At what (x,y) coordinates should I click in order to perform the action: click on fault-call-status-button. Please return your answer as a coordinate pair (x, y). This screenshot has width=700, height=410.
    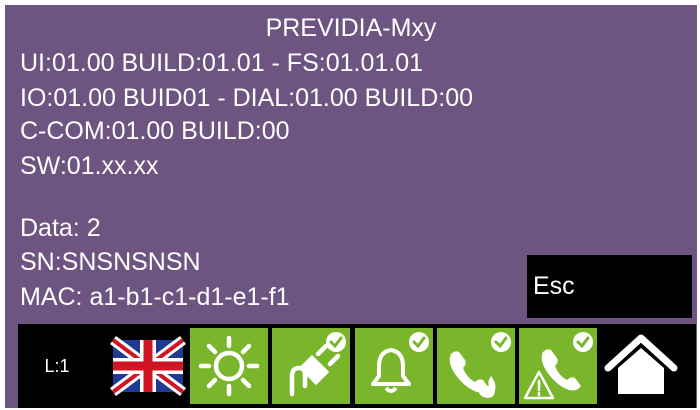
    Looking at the image, I should click on (558, 366).